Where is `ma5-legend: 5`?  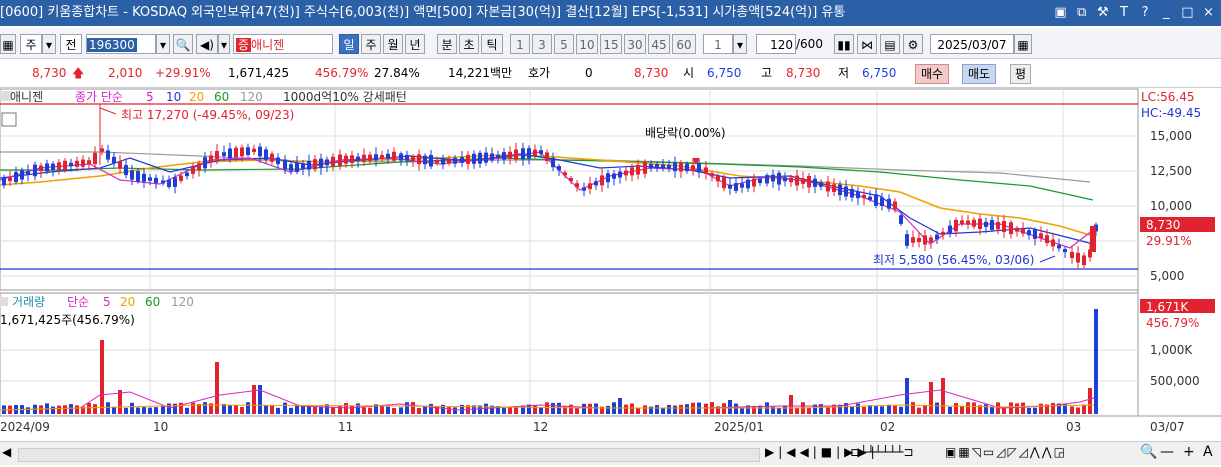 ma5-legend: 5 is located at coordinates (150, 97).